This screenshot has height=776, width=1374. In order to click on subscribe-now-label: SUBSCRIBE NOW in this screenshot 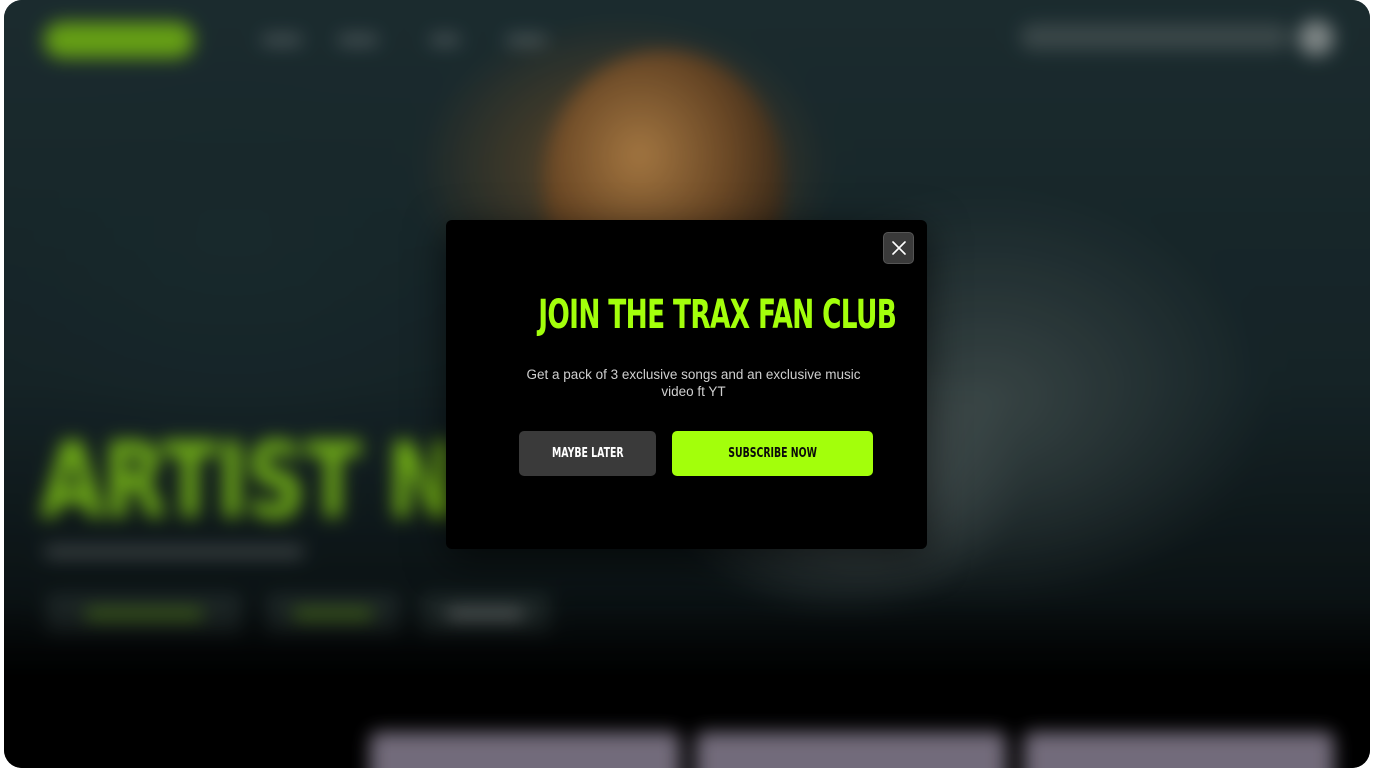, I will do `click(772, 453)`.